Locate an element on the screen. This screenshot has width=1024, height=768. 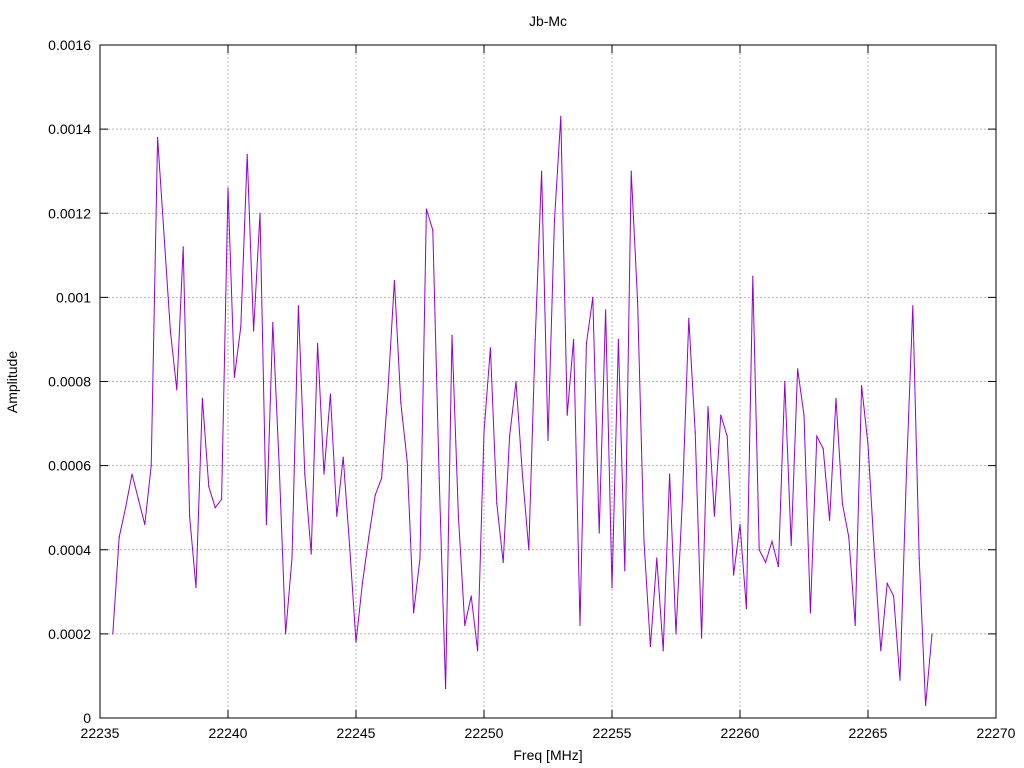
x-tick-label: 22255 is located at coordinates (612, 733).